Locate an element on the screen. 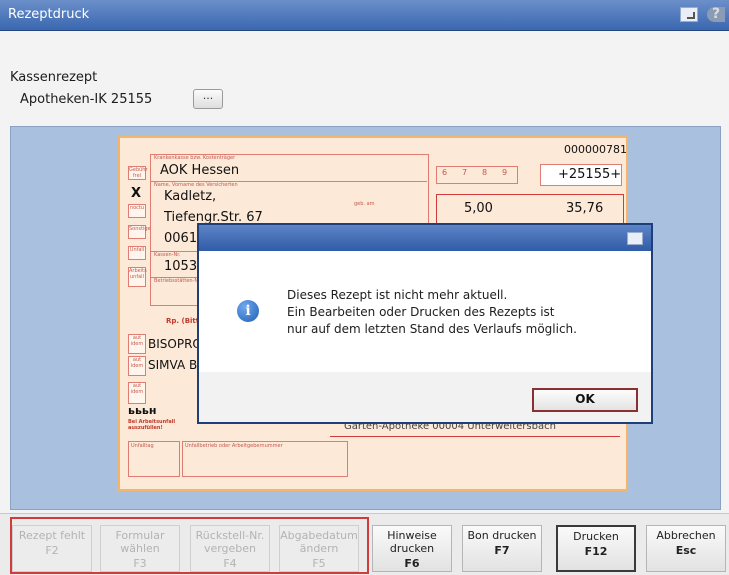 Image resolution: width=729 pixels, height=575 pixels. select-form-button: Formular wählen F3 is located at coordinates (140, 548).